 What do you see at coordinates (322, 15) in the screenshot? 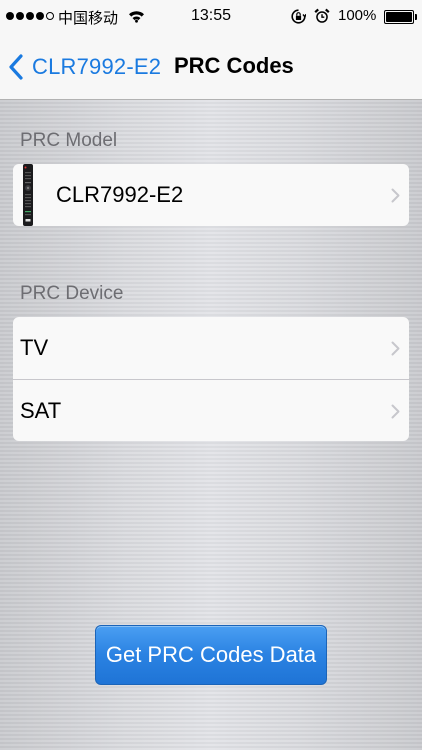
I see `alarm-icon` at bounding box center [322, 15].